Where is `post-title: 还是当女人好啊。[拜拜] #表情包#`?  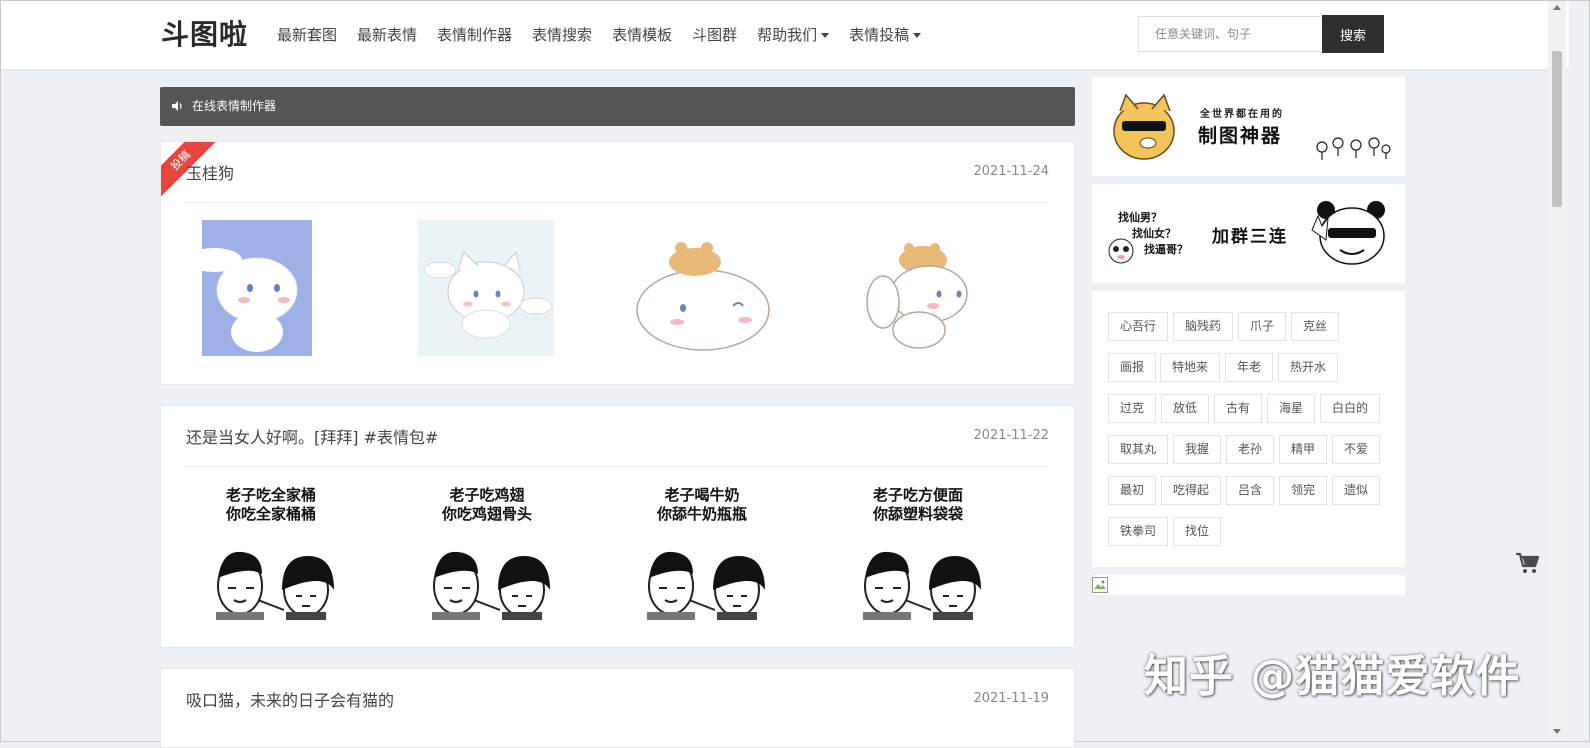
post-title: 还是当女人好啊。[拜拜] #表情包# is located at coordinates (312, 436).